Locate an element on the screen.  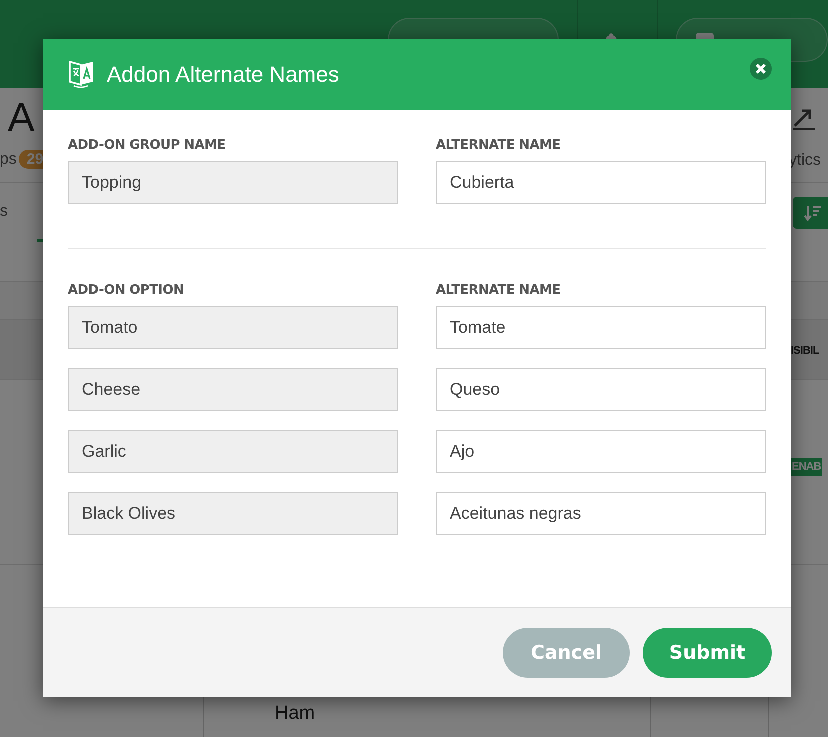
option-name-field: Garlic is located at coordinates (233, 451).